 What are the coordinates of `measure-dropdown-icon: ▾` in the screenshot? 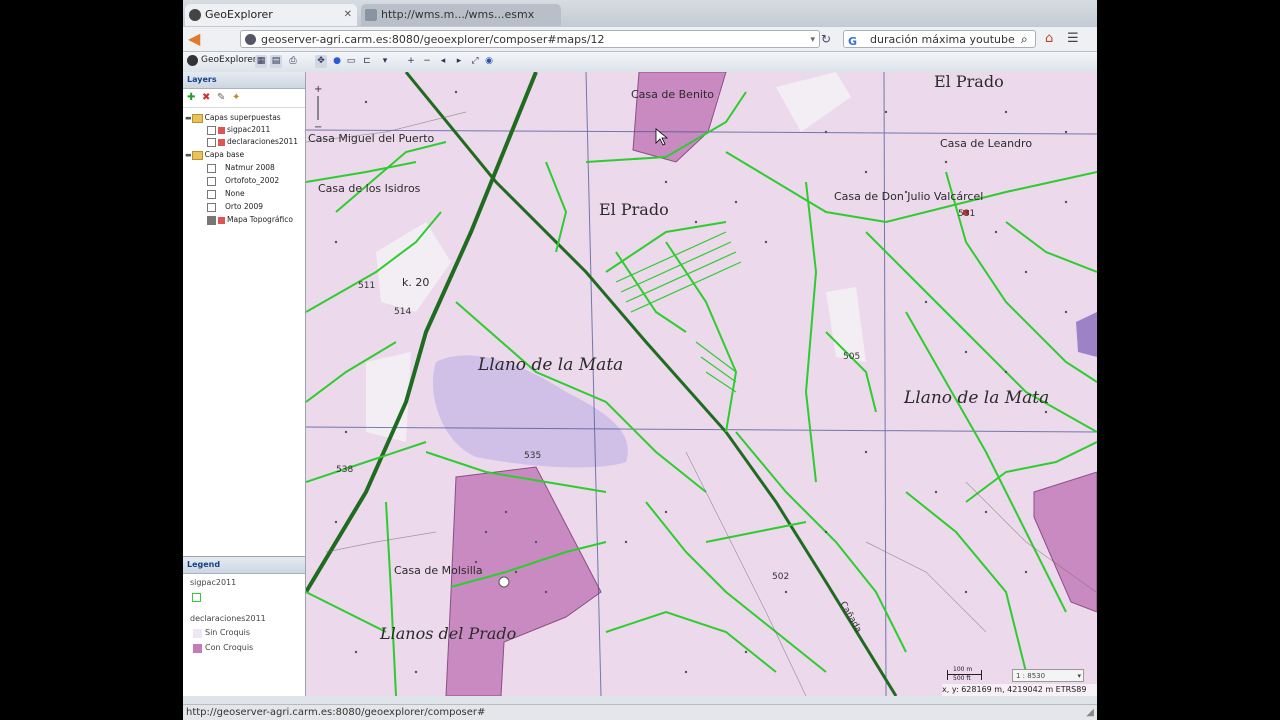 It's located at (385, 61).